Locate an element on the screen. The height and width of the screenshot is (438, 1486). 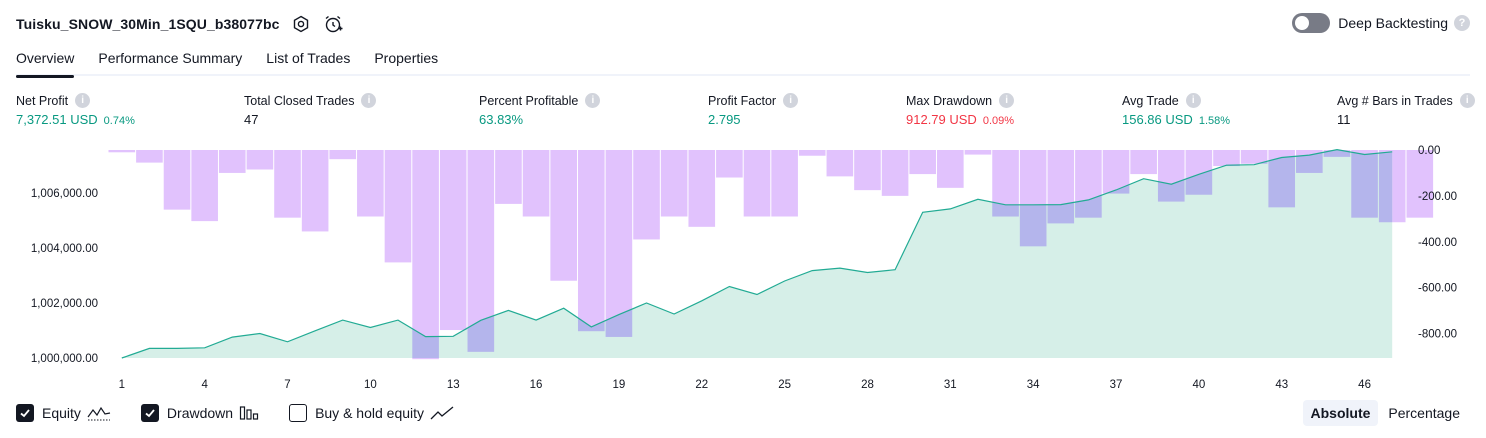
x-axis-tick-label: 19 is located at coordinates (619, 385).